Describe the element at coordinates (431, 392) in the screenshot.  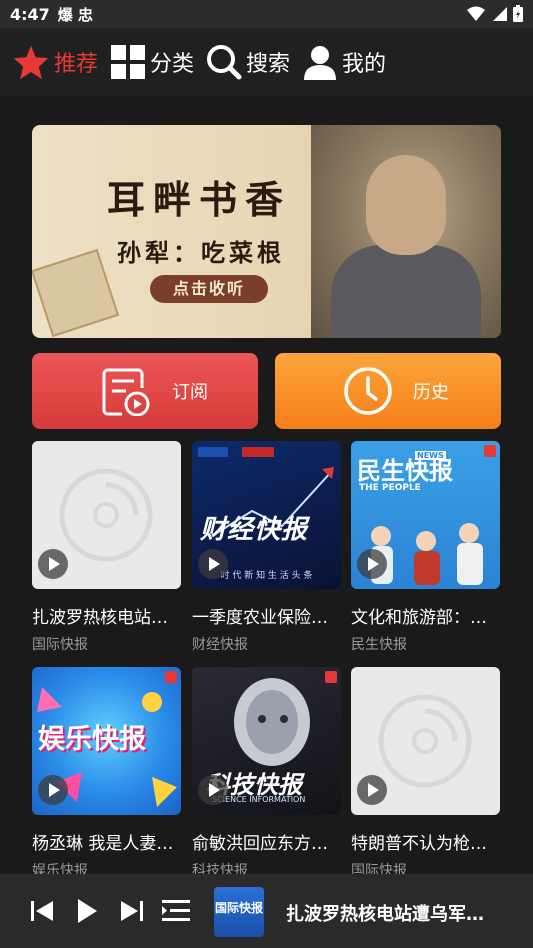
I see `history-label: 历史` at that location.